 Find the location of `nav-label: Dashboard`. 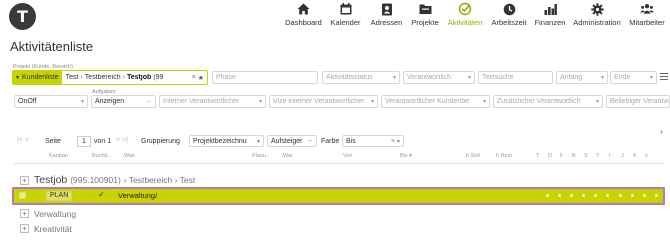

nav-label: Dashboard is located at coordinates (303, 22).